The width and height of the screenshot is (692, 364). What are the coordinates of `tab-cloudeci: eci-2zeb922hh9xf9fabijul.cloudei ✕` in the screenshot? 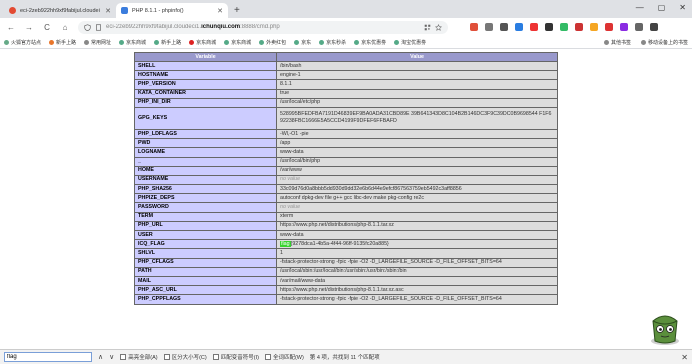 It's located at (60, 10).